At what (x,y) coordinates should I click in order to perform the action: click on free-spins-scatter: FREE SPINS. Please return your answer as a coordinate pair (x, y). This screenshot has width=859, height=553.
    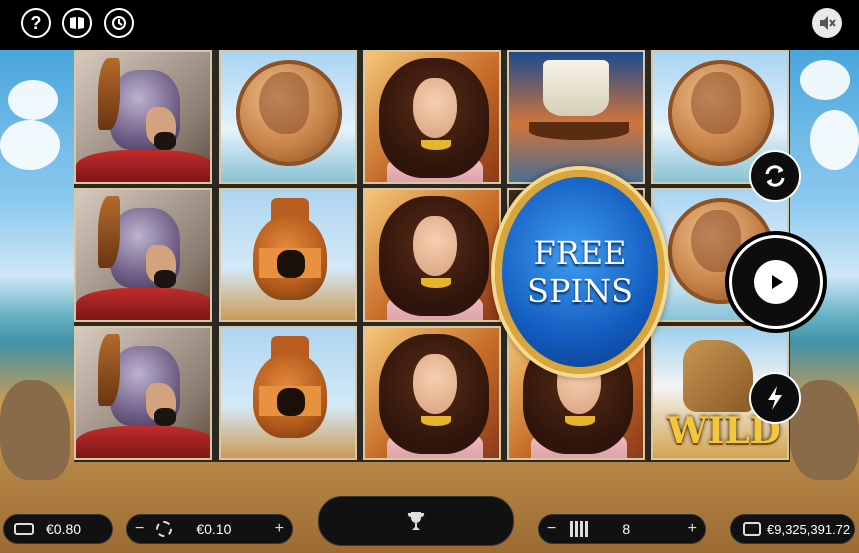
    Looking at the image, I should click on (580, 272).